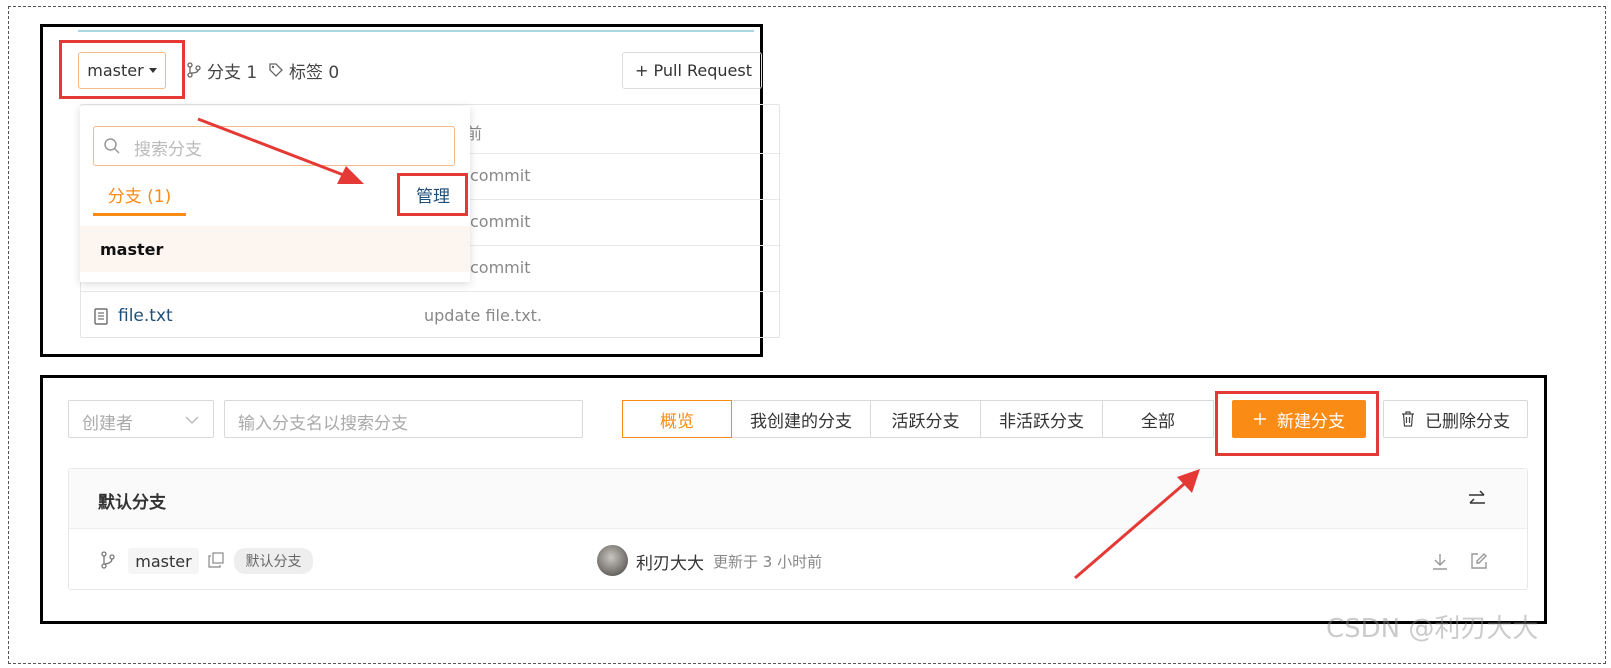 The height and width of the screenshot is (668, 1611). I want to click on filter-overview-label: 概览, so click(677, 421).